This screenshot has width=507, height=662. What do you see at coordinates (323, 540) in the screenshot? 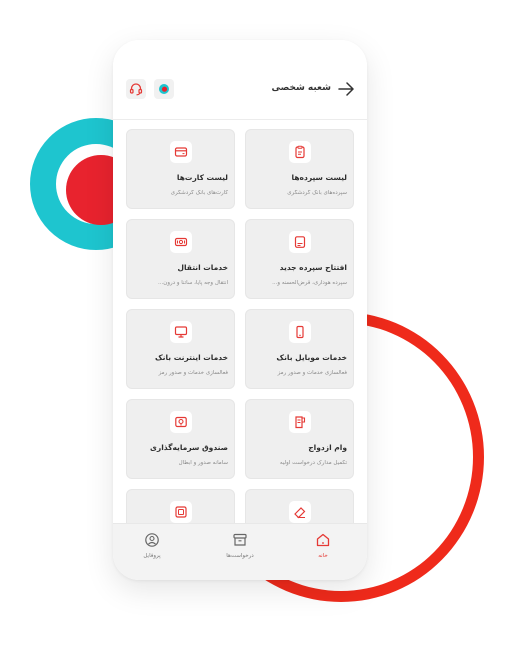
I see `home-icon` at bounding box center [323, 540].